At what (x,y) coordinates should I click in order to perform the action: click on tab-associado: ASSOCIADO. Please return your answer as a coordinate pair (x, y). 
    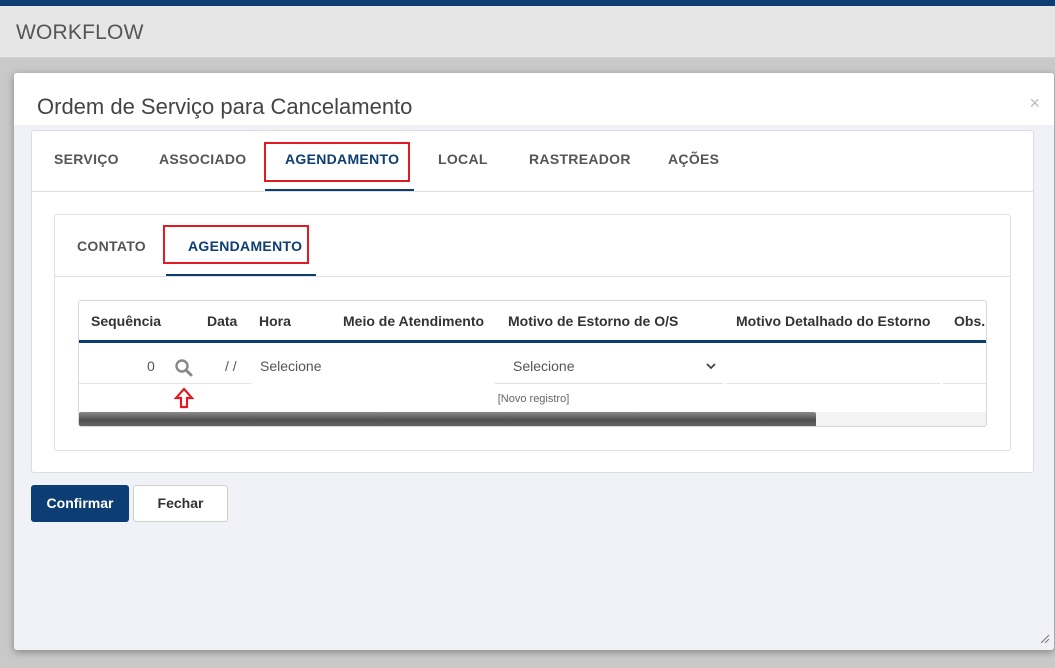
    Looking at the image, I should click on (203, 159).